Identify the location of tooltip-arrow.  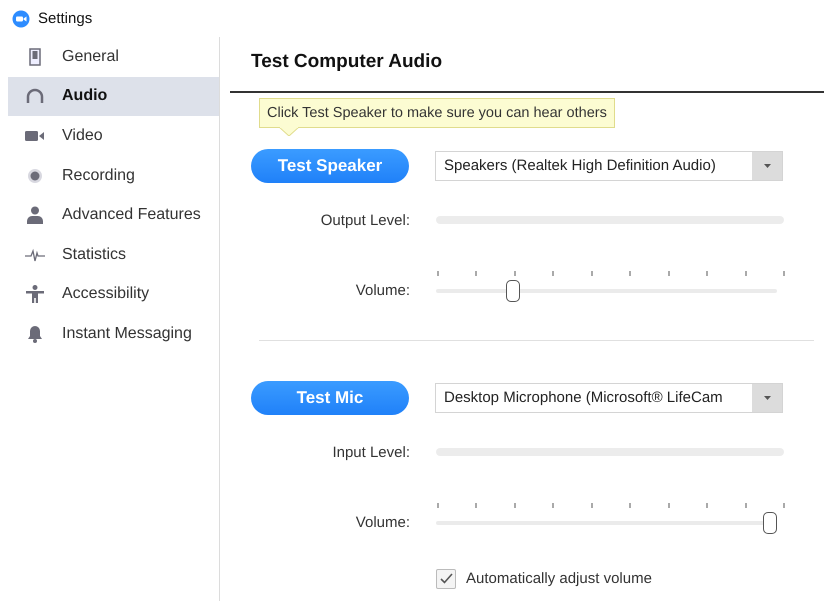
(289, 131).